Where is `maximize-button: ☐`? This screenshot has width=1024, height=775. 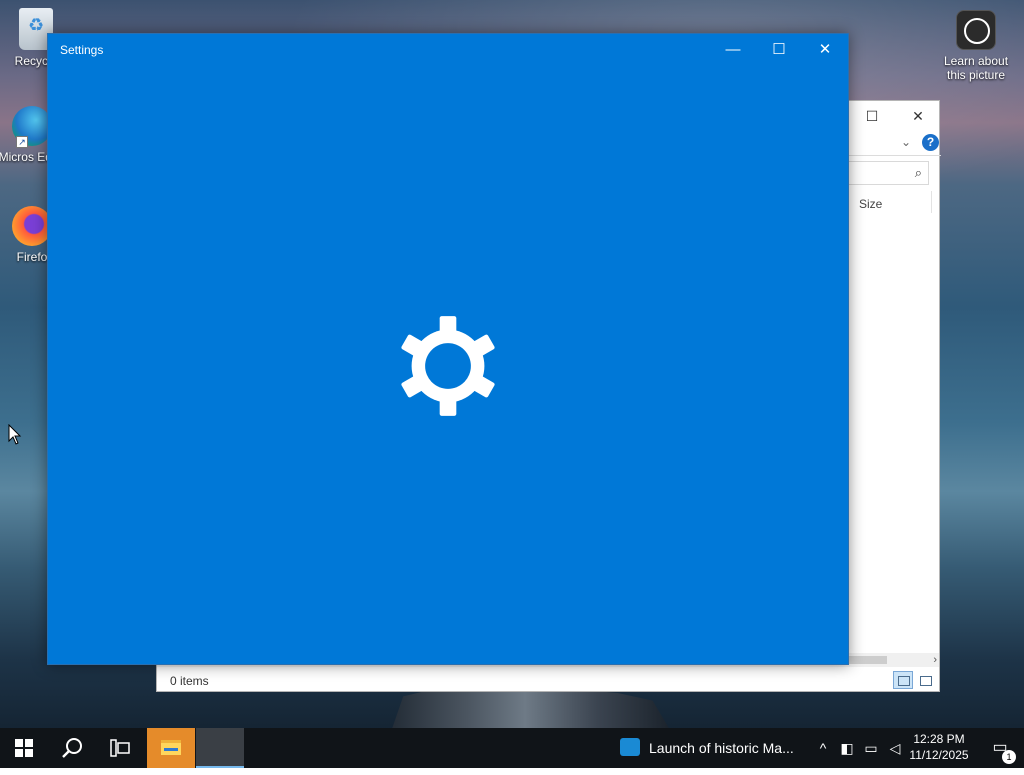 maximize-button: ☐ is located at coordinates (779, 49).